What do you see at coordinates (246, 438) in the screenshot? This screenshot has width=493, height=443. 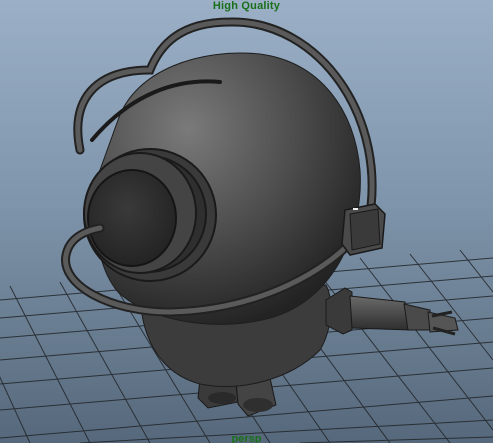 I see `camera-label: persp` at bounding box center [246, 438].